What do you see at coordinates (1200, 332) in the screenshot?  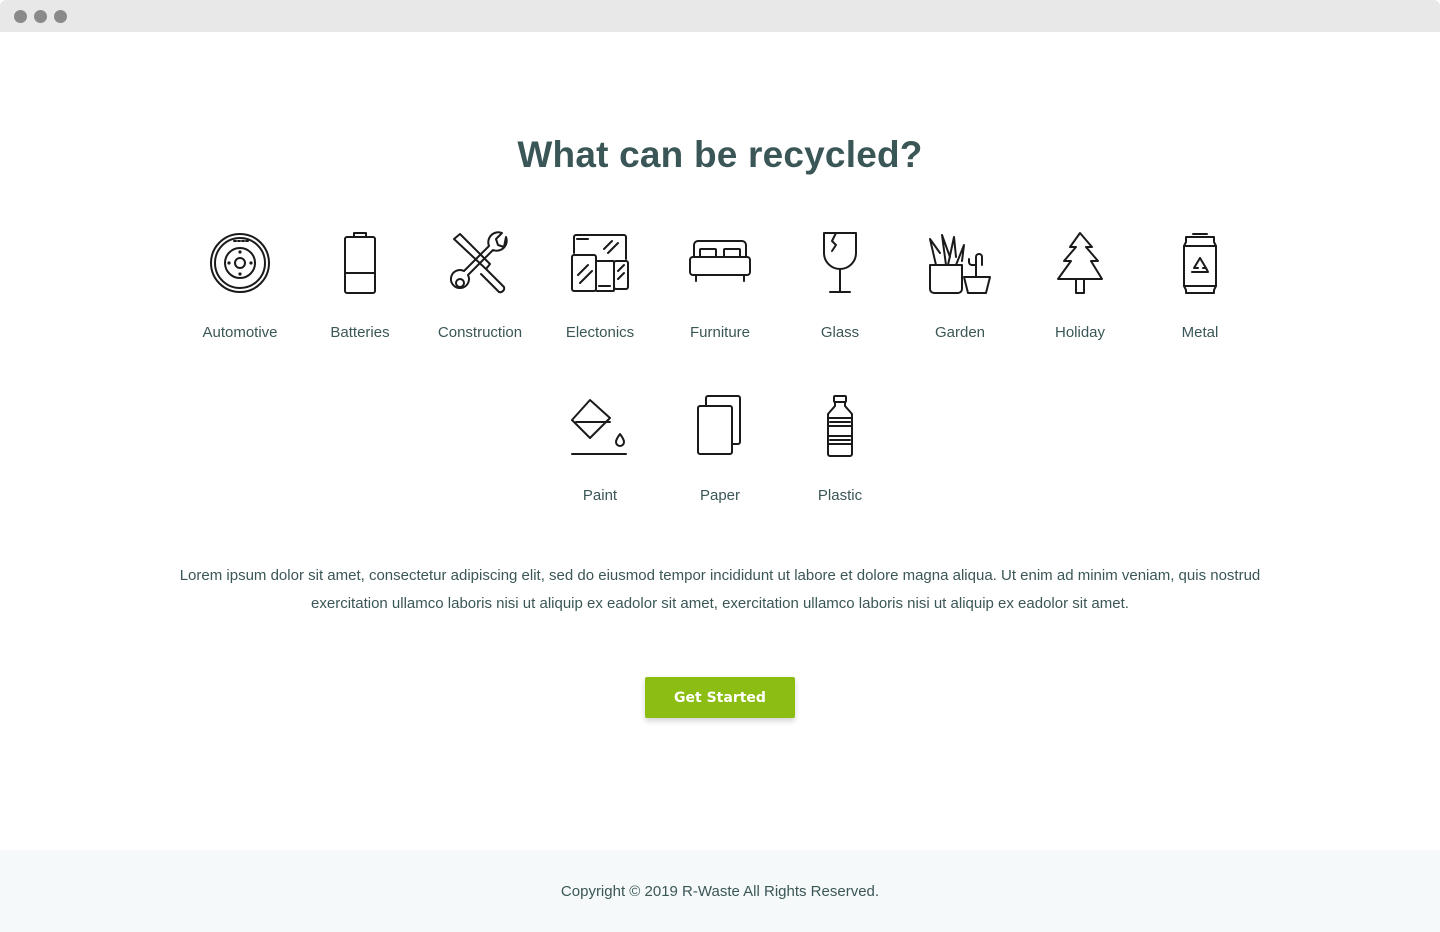 I see `category-label: Metal` at bounding box center [1200, 332].